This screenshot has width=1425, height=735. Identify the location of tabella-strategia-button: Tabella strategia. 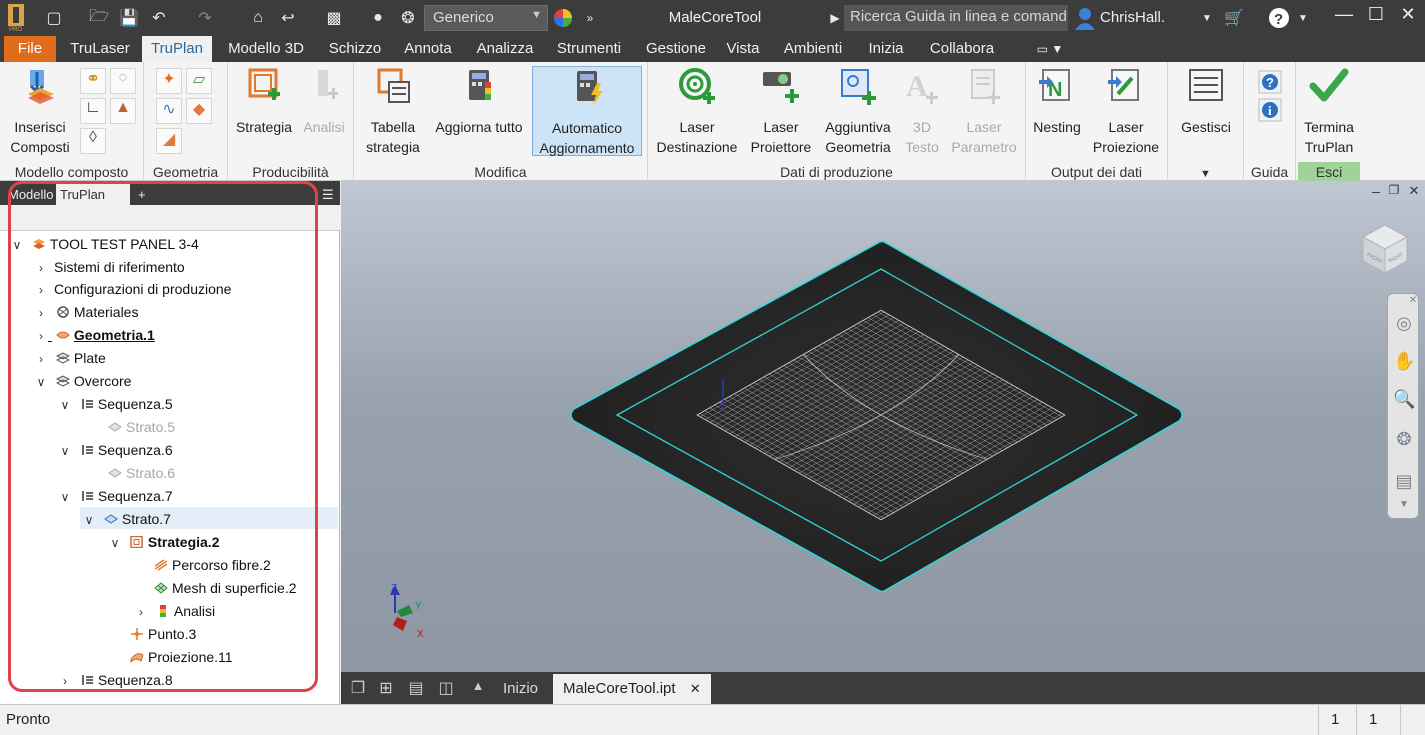
(393, 111).